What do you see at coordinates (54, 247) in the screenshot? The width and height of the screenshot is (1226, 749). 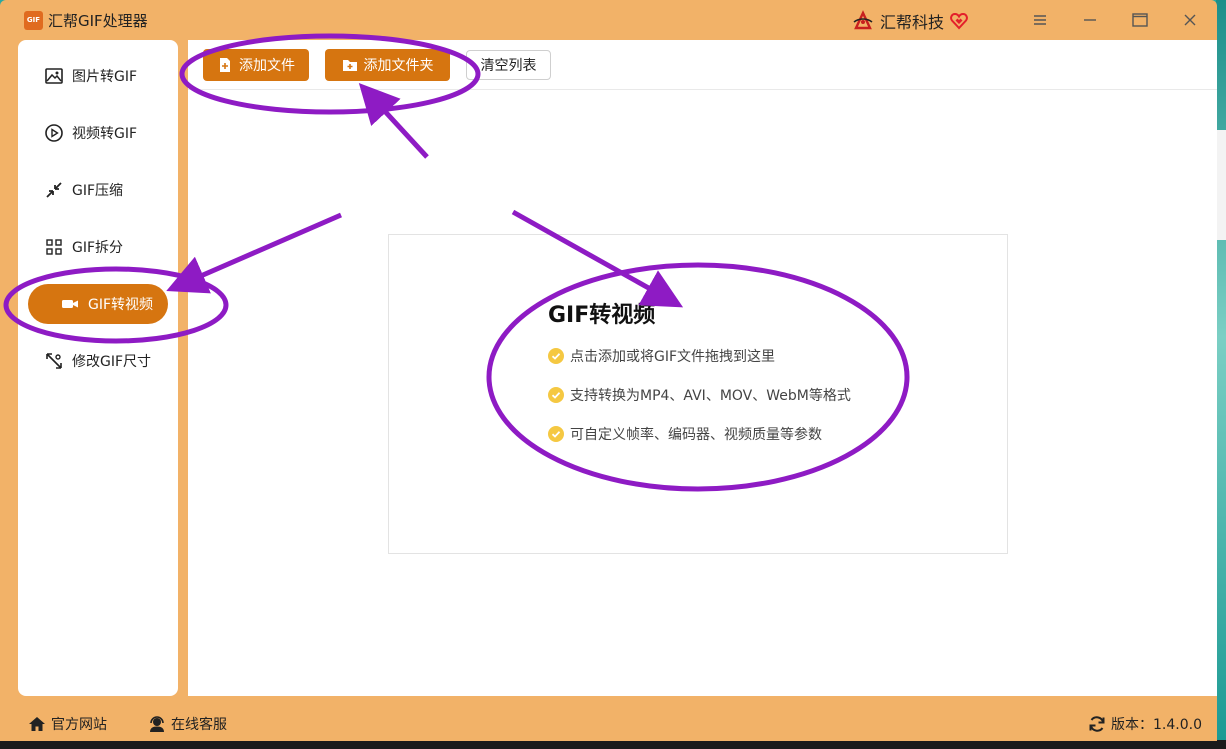 I see `split-icon` at bounding box center [54, 247].